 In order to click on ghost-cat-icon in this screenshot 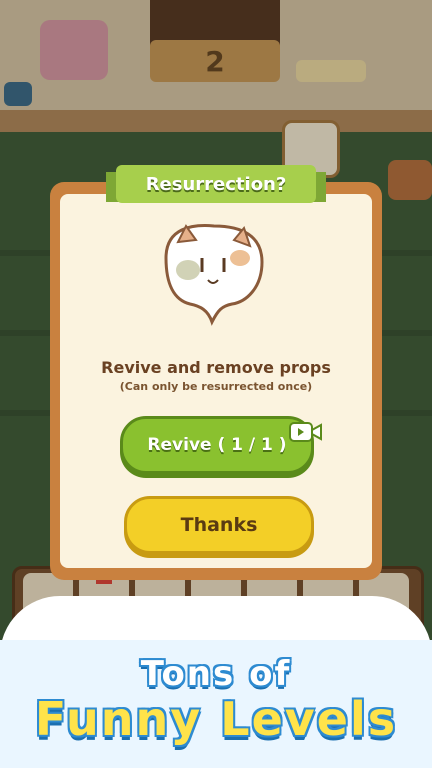, I will do `click(214, 275)`.